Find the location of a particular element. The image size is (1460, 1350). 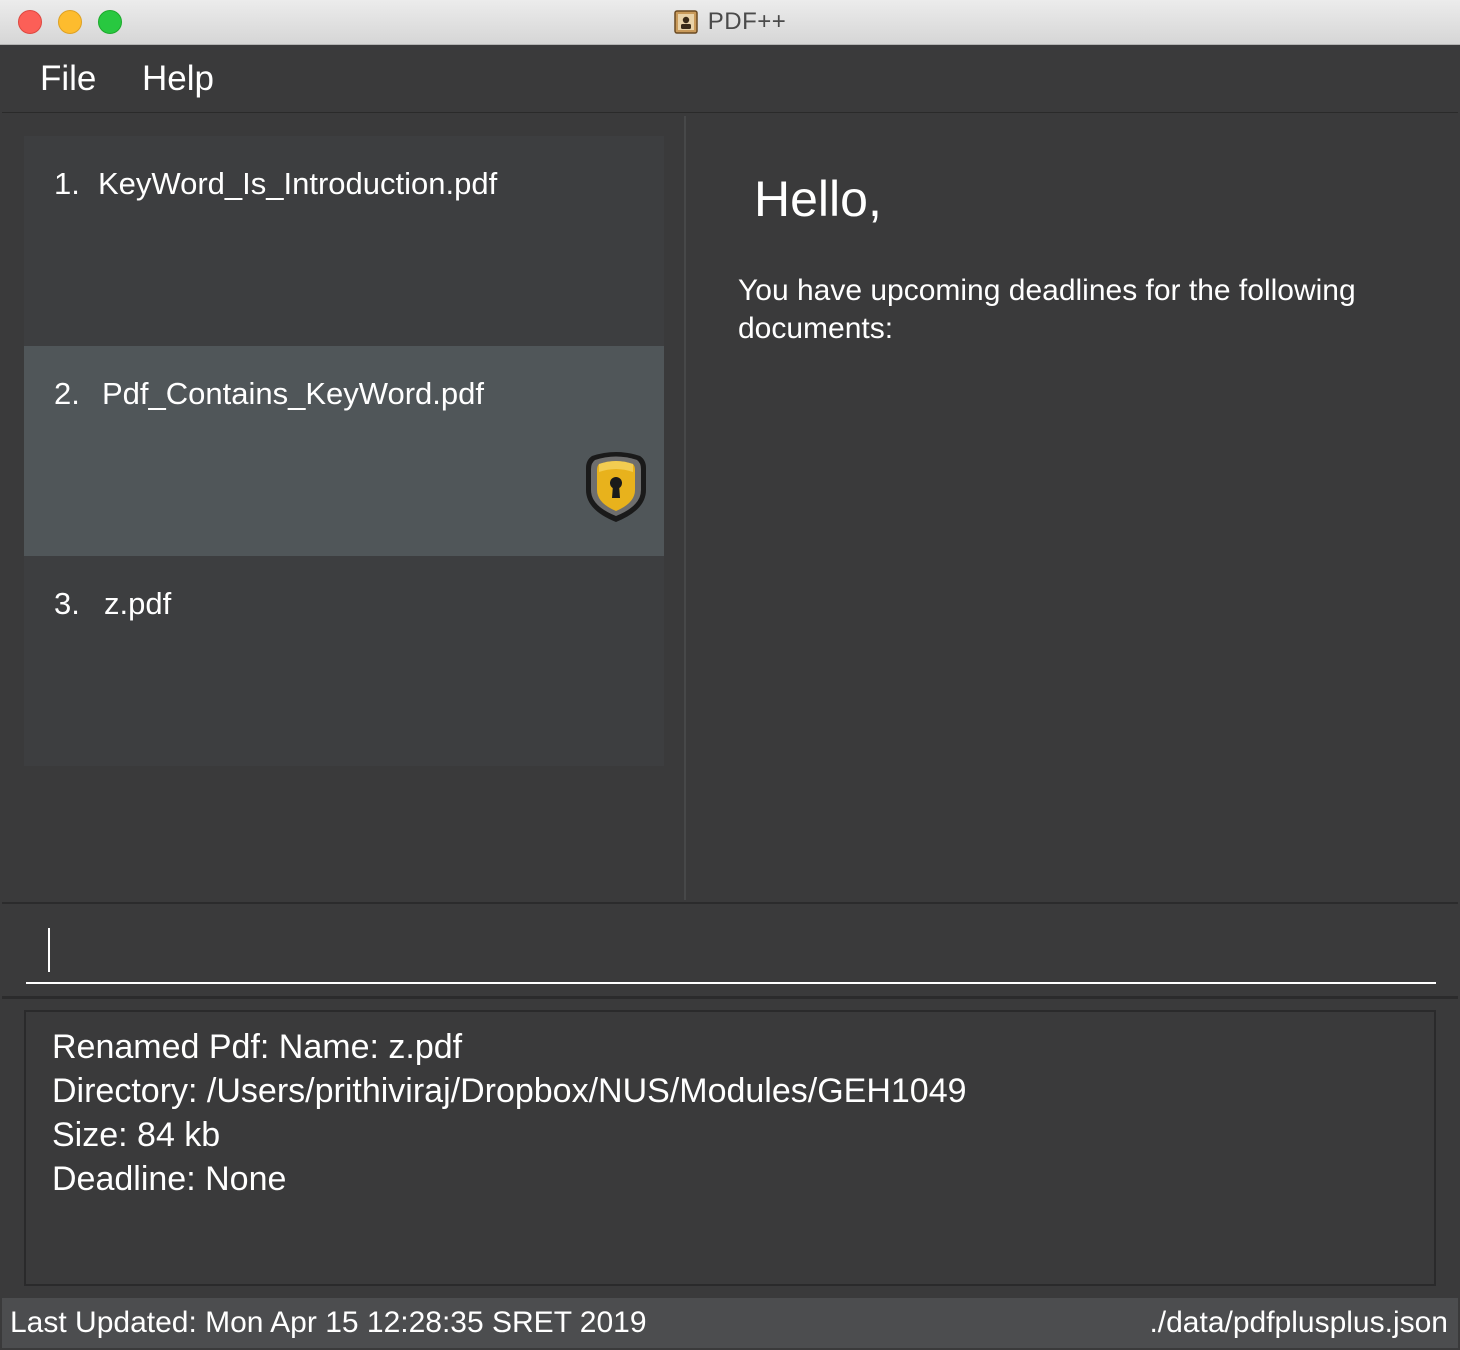

save-location-status: ./data/pdfplusplus.json is located at coordinates (1298, 1322).